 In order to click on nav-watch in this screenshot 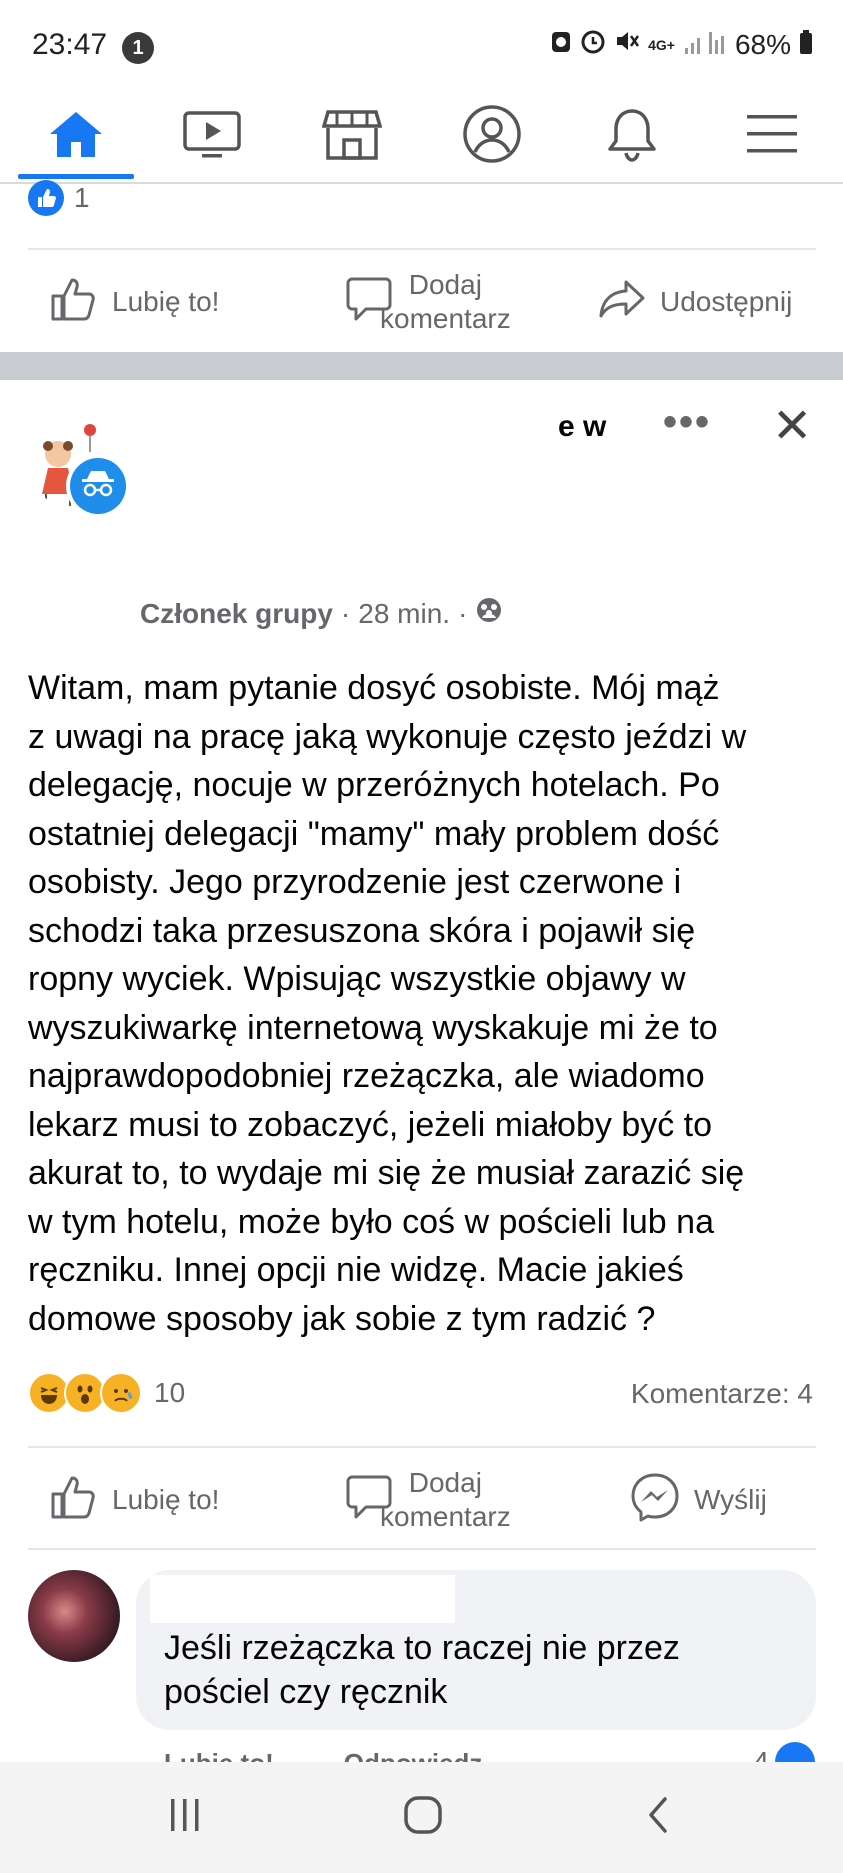, I will do `click(212, 136)`.